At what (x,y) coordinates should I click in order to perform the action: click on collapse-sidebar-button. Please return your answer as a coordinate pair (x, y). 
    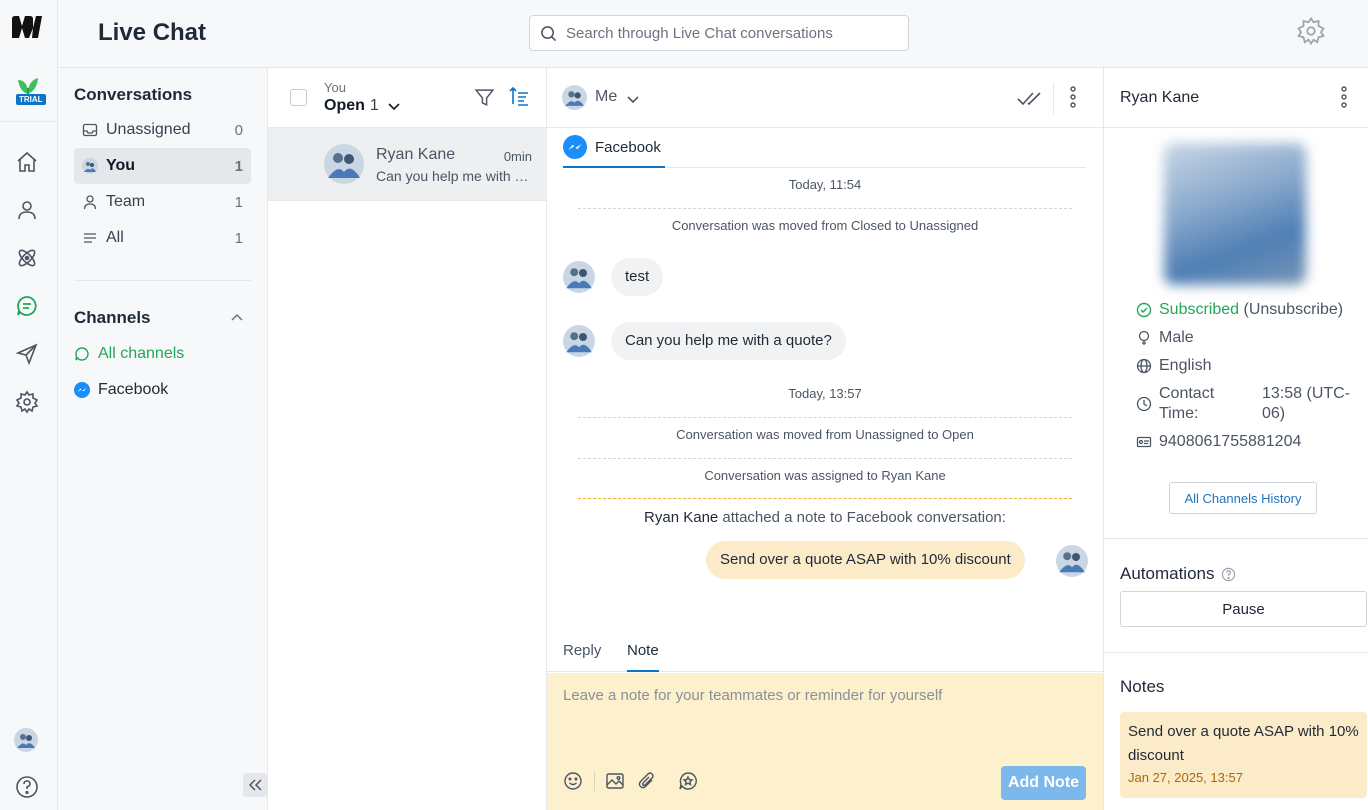
    Looking at the image, I should click on (255, 785).